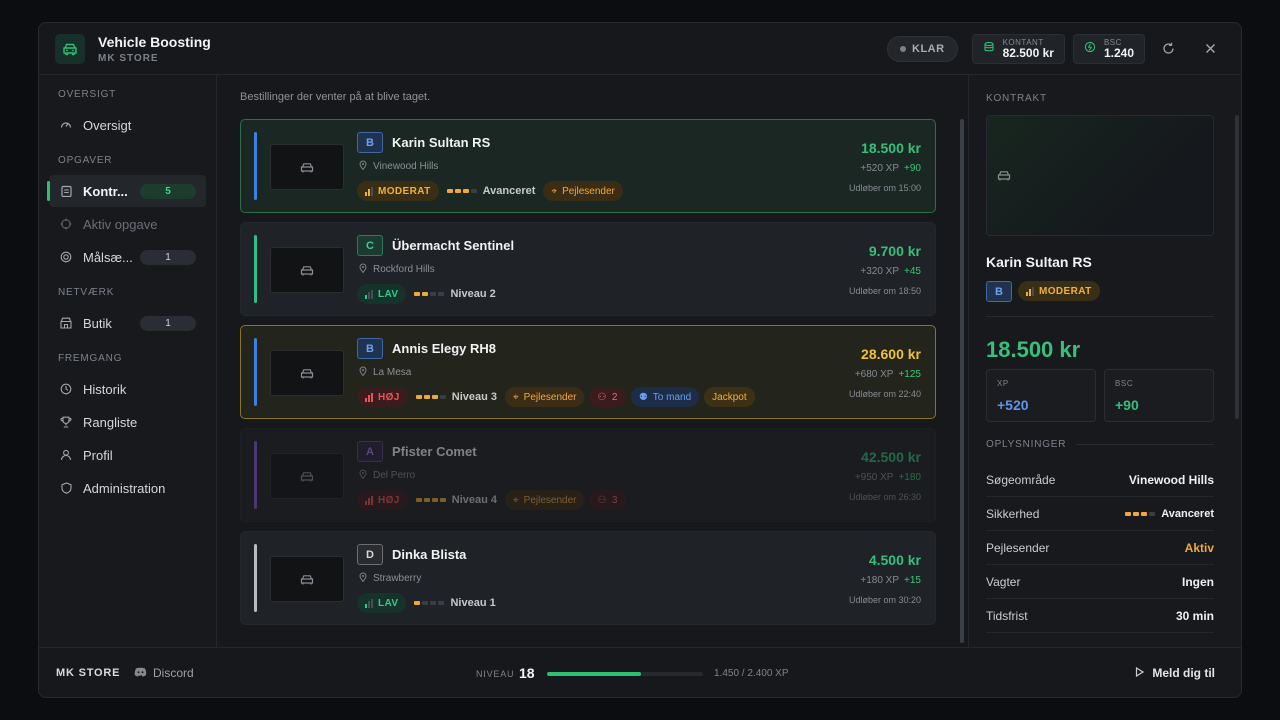 This screenshot has height=720, width=1280. I want to click on xp-progress-fill, so click(594, 674).